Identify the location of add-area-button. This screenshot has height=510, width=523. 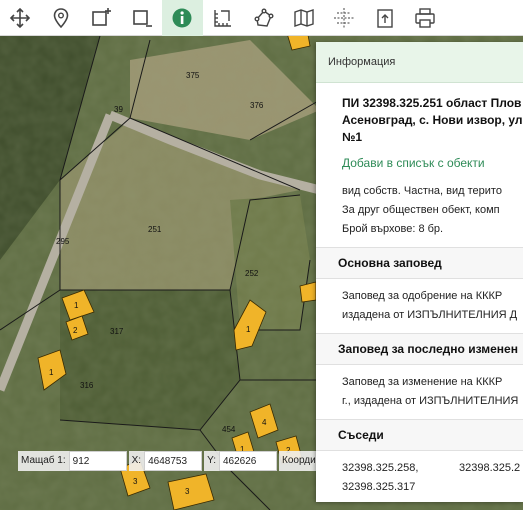
(101, 18).